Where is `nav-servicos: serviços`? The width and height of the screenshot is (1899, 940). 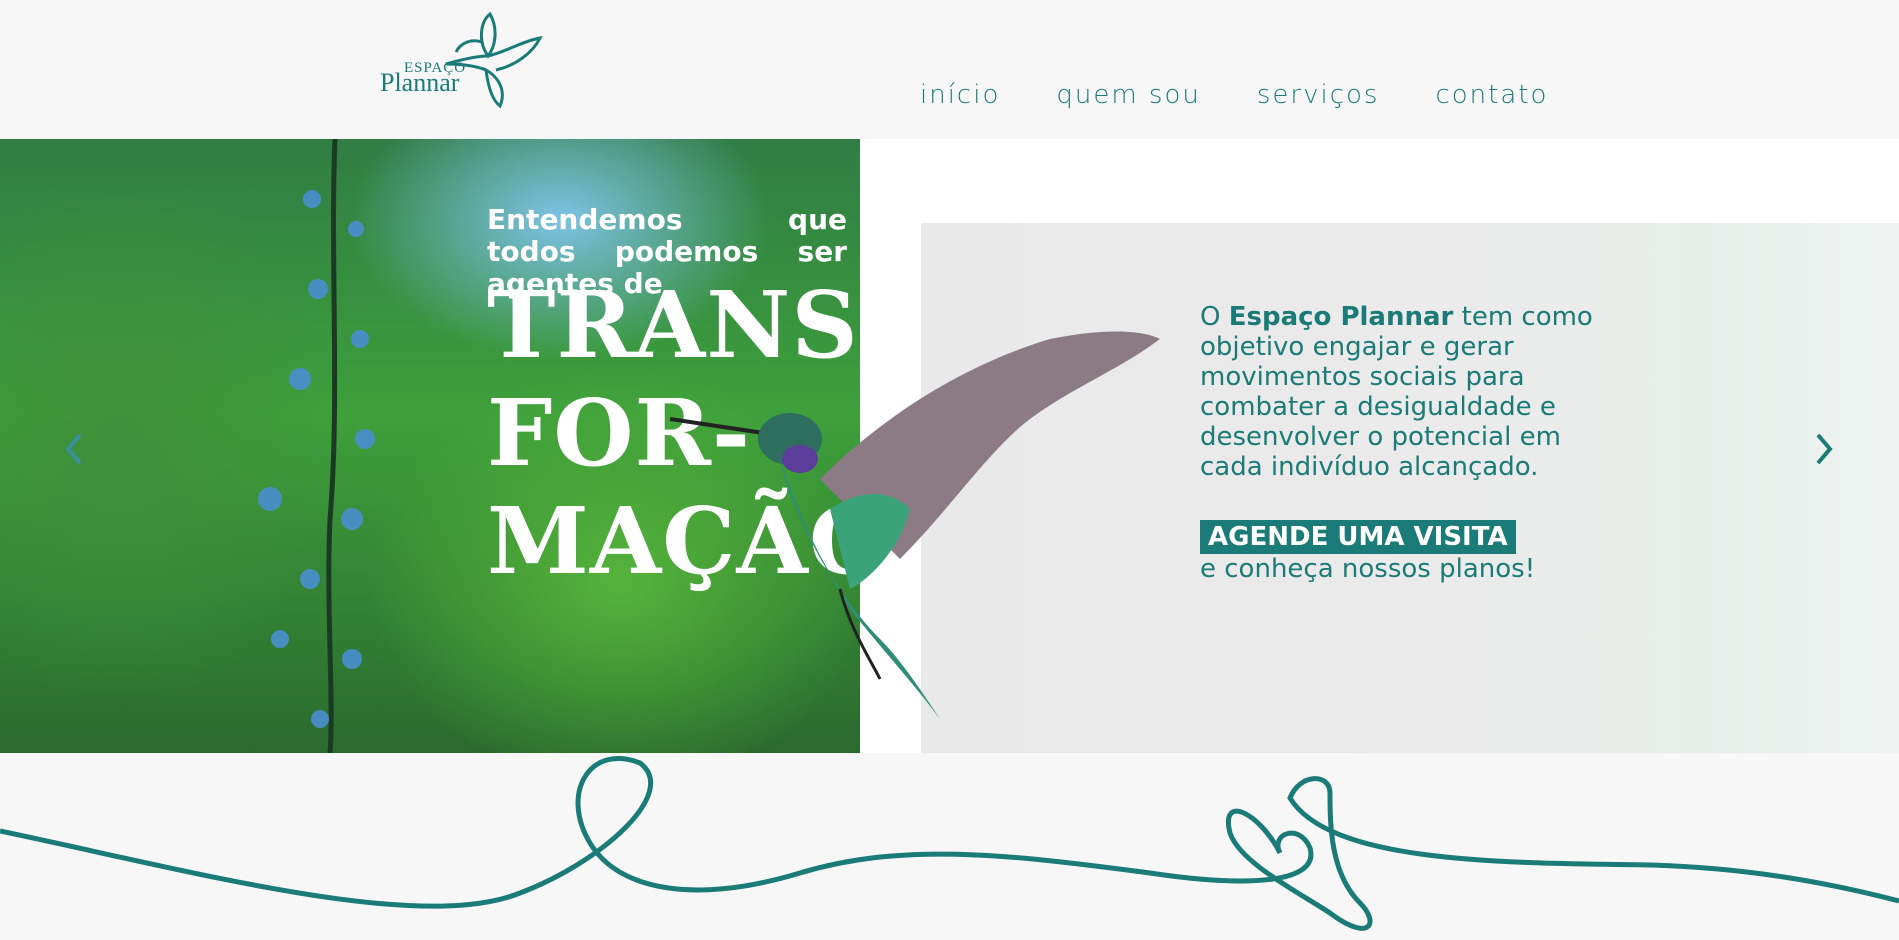
nav-servicos: serviços is located at coordinates (1318, 95).